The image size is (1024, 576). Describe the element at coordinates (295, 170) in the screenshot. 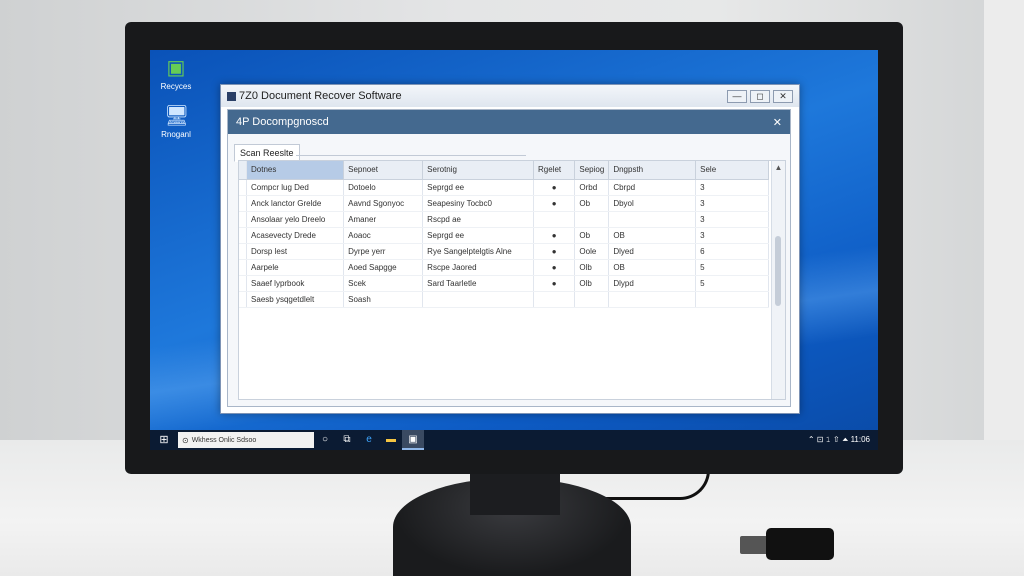

I see `column-header: Dotnes` at that location.